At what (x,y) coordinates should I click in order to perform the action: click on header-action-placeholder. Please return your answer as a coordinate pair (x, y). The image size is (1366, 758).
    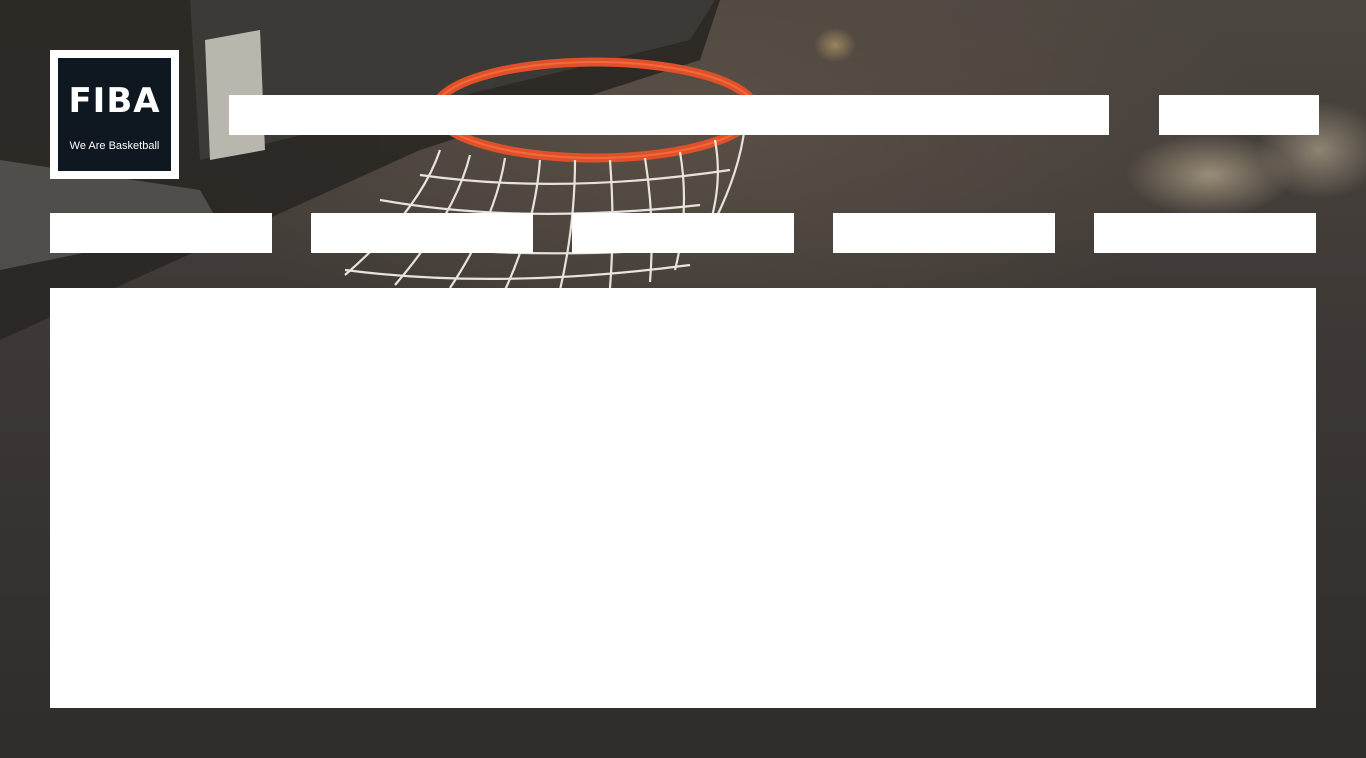
    Looking at the image, I should click on (1239, 115).